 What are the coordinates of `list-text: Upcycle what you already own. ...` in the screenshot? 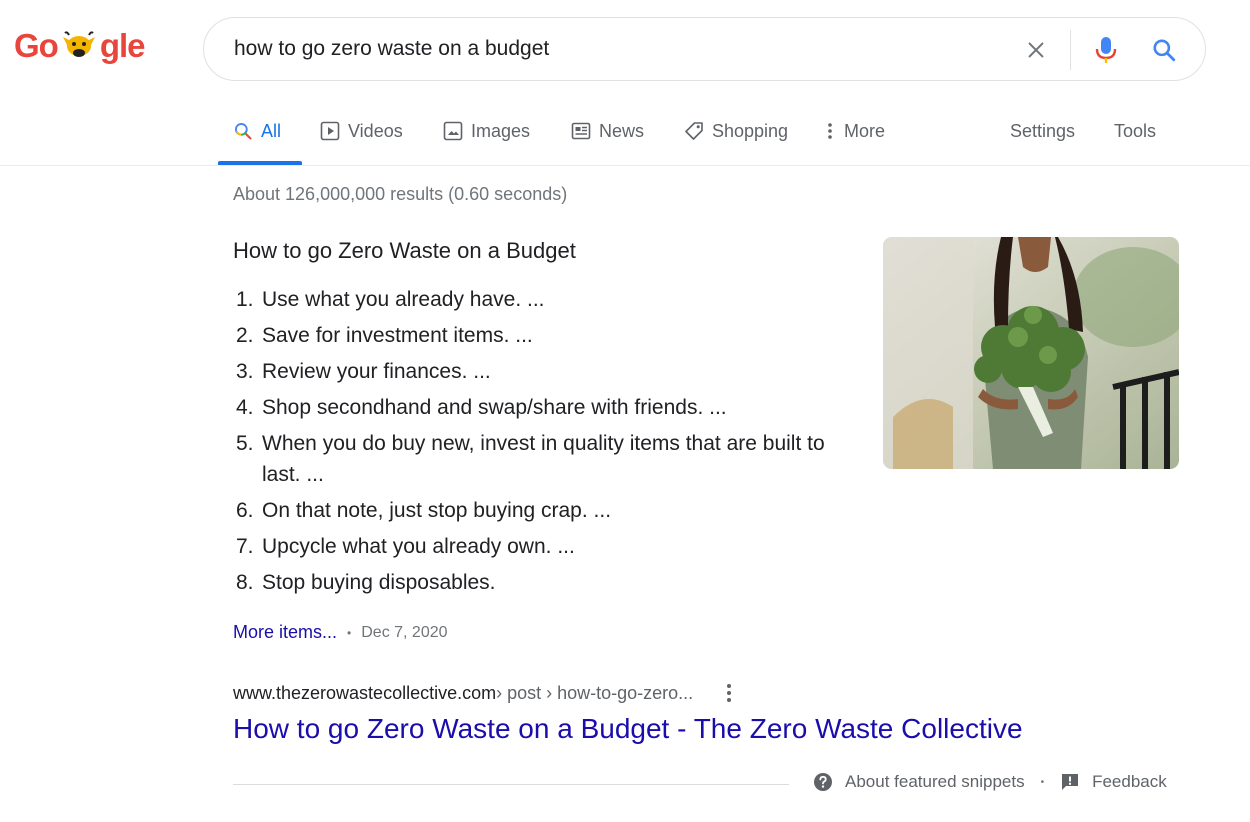 It's located at (418, 546).